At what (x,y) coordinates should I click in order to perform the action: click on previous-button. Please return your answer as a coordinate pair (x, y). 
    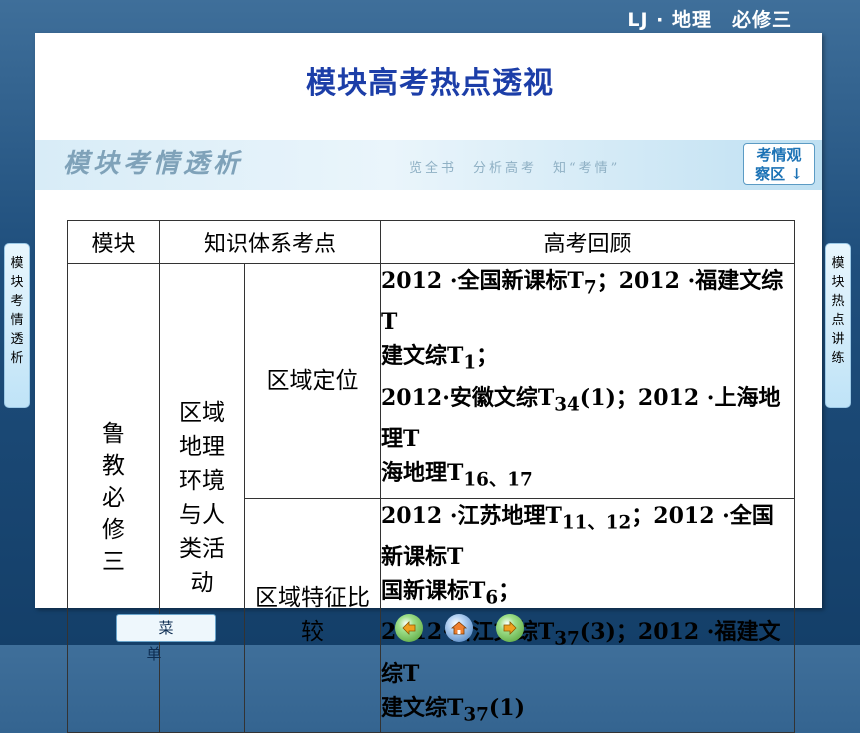
    Looking at the image, I should click on (409, 628).